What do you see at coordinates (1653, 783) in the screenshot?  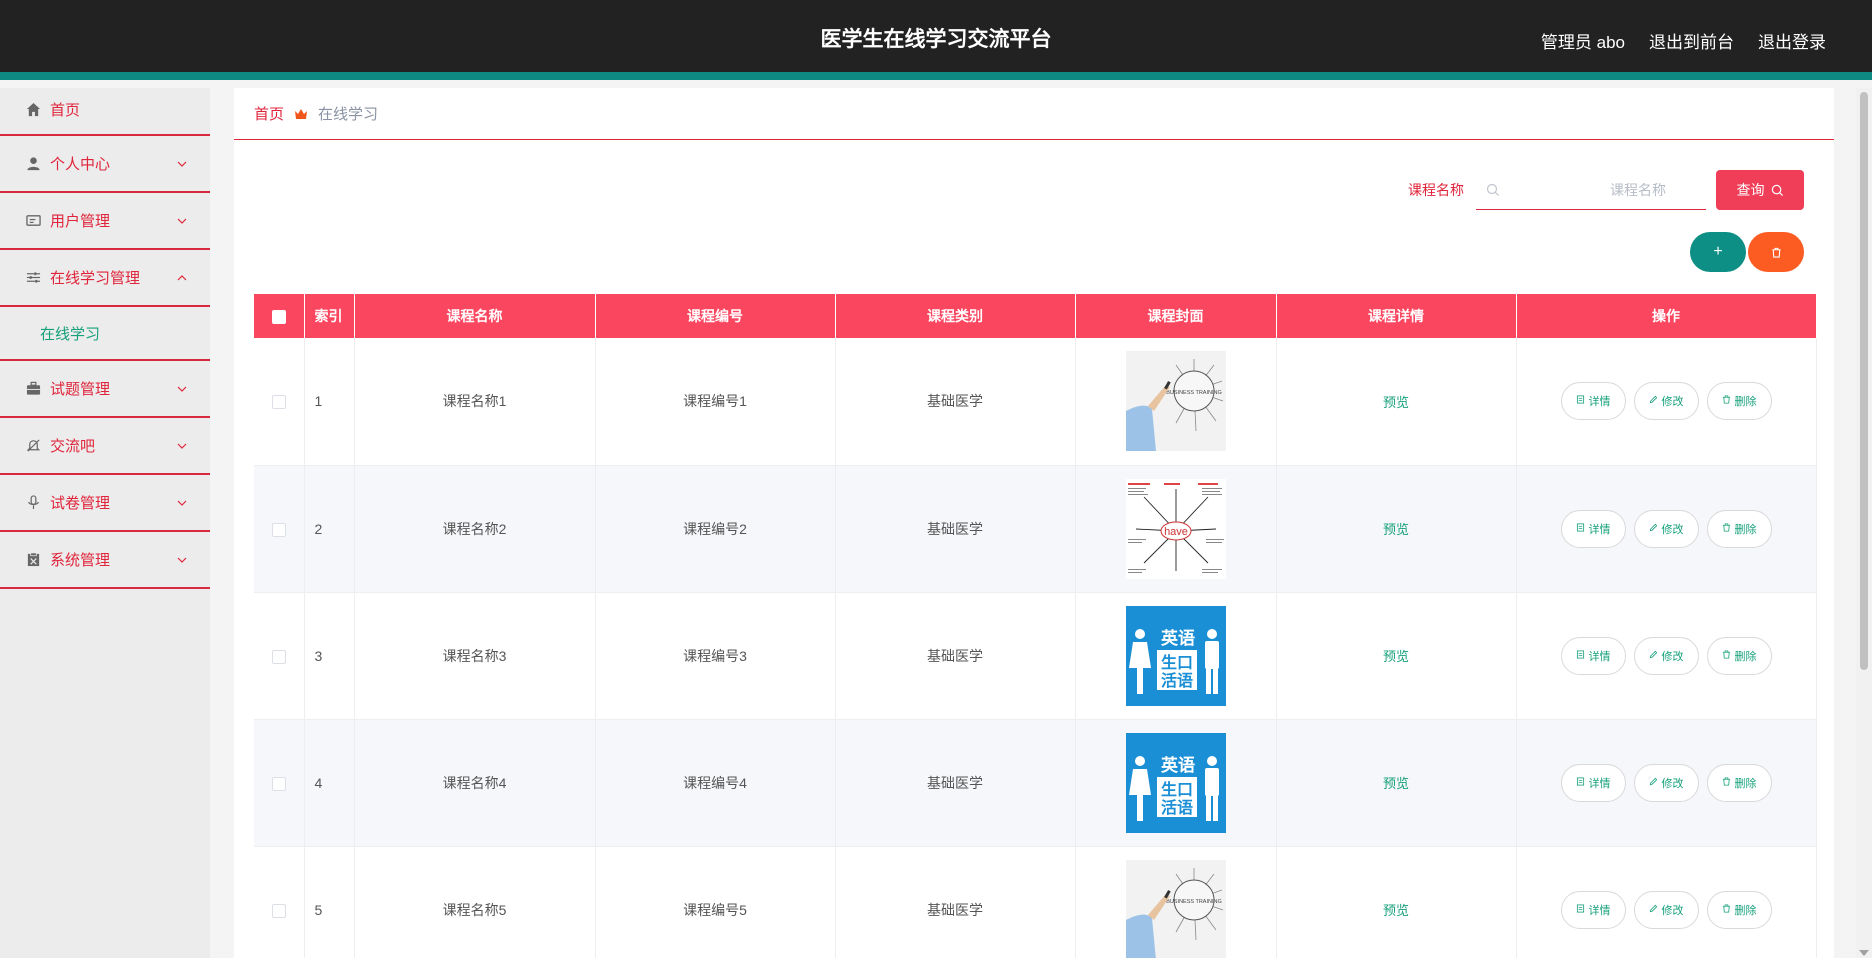 I see `edit-icon` at bounding box center [1653, 783].